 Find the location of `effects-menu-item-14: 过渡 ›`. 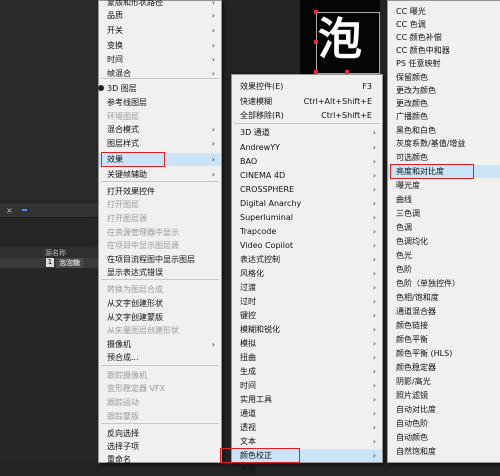

effects-menu-item-14: 过渡 › is located at coordinates (307, 287).